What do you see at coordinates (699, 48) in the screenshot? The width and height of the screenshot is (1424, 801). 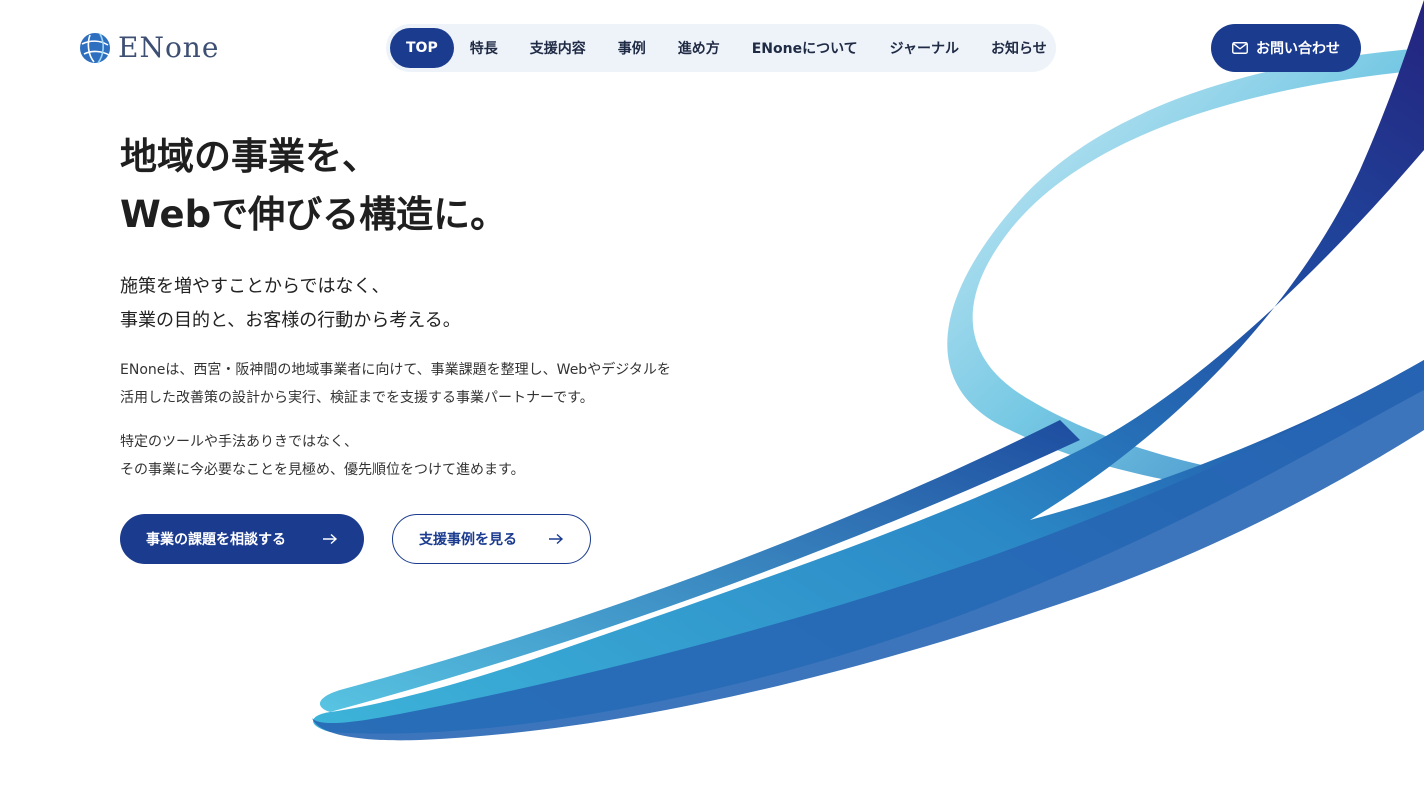 I see `nav-item-process: 進め方` at bounding box center [699, 48].